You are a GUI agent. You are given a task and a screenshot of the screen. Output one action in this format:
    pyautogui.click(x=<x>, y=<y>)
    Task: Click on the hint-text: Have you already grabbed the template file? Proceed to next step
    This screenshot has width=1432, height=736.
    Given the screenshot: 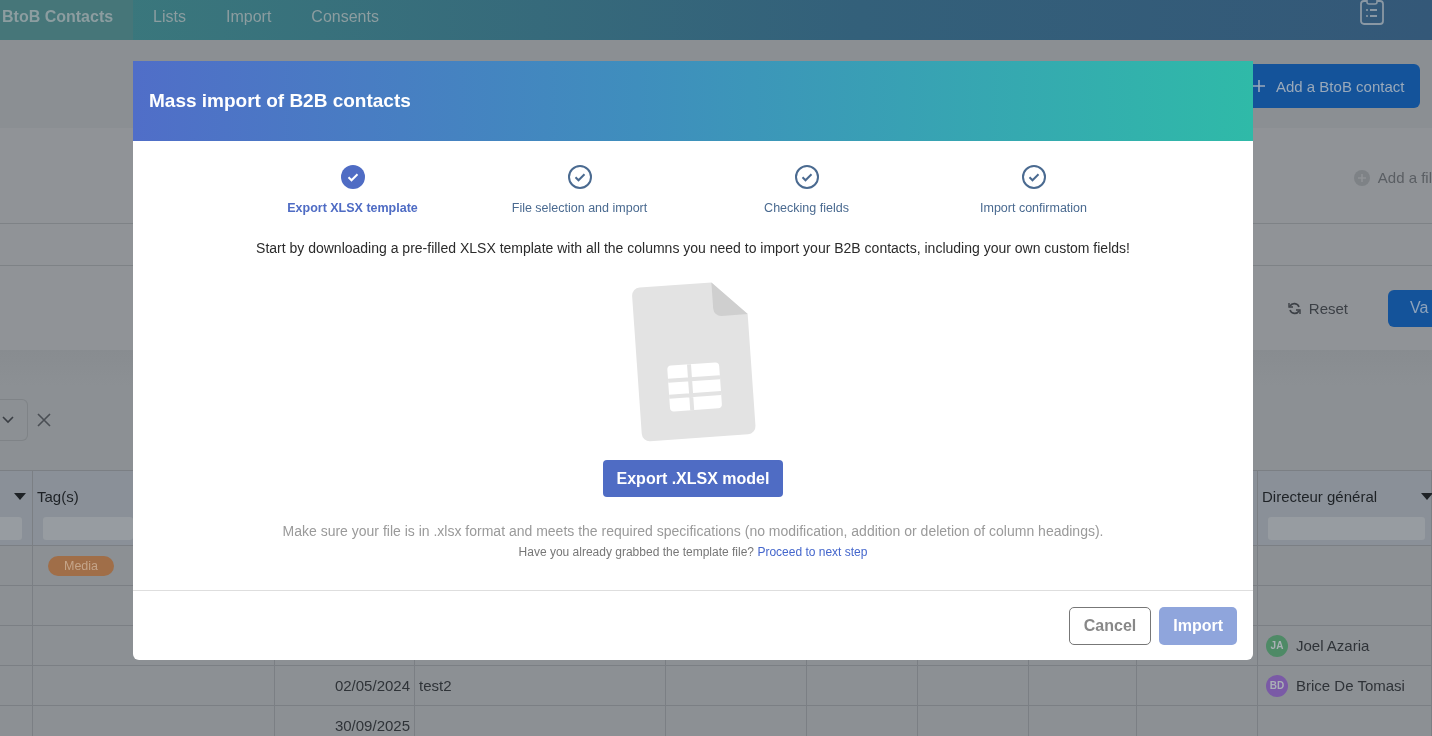 What is the action you would take?
    pyautogui.click(x=693, y=552)
    